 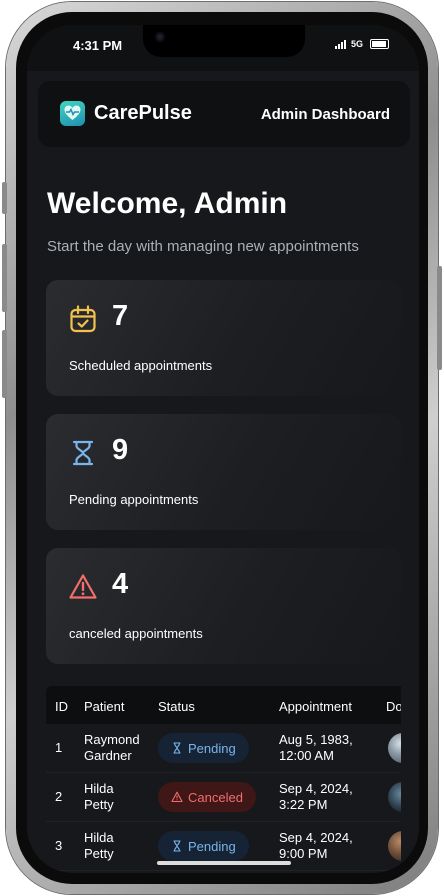 I want to click on column-header-status: Status, so click(x=176, y=706).